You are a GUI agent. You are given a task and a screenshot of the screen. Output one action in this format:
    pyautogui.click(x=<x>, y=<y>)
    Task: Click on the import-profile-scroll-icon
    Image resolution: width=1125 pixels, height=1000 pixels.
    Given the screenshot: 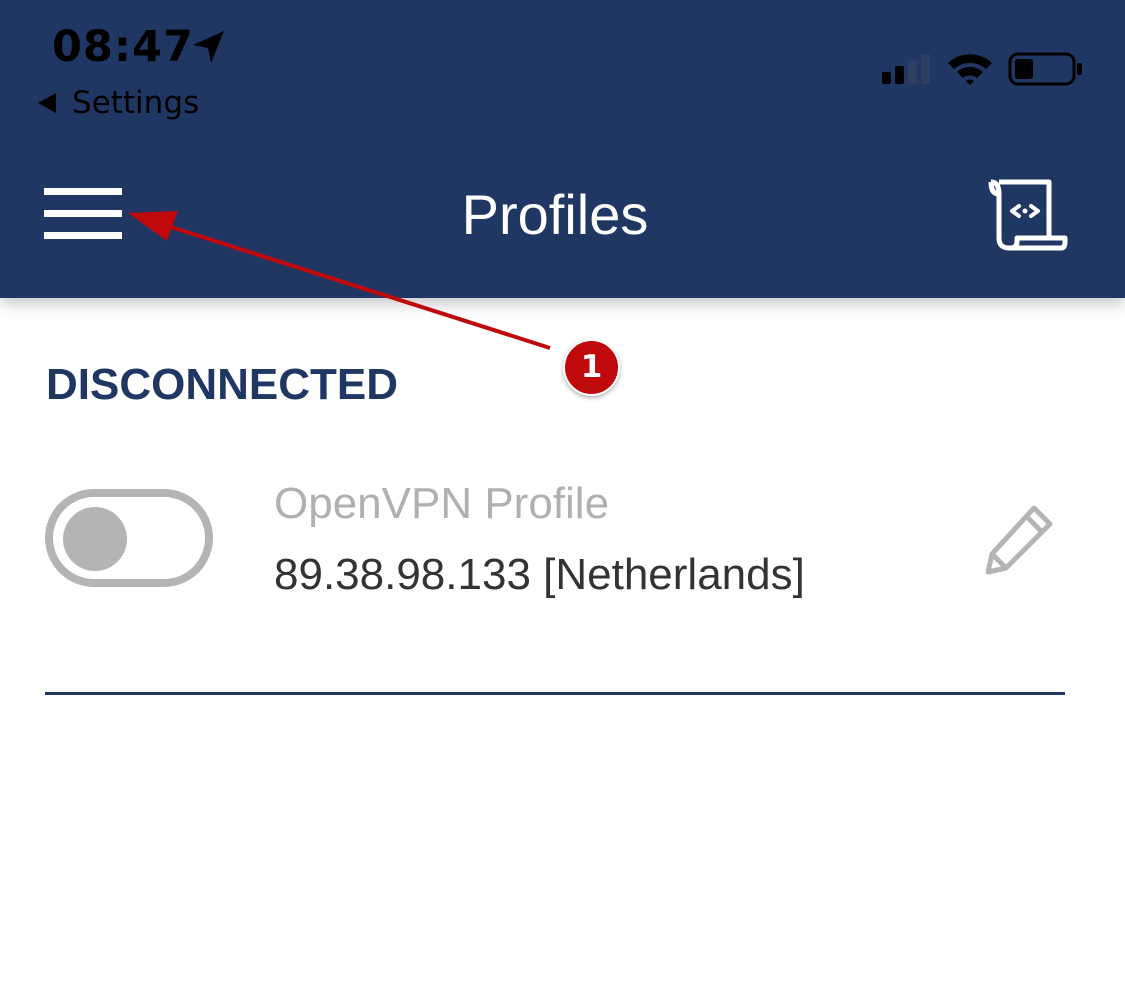 What is the action you would take?
    pyautogui.click(x=1028, y=215)
    